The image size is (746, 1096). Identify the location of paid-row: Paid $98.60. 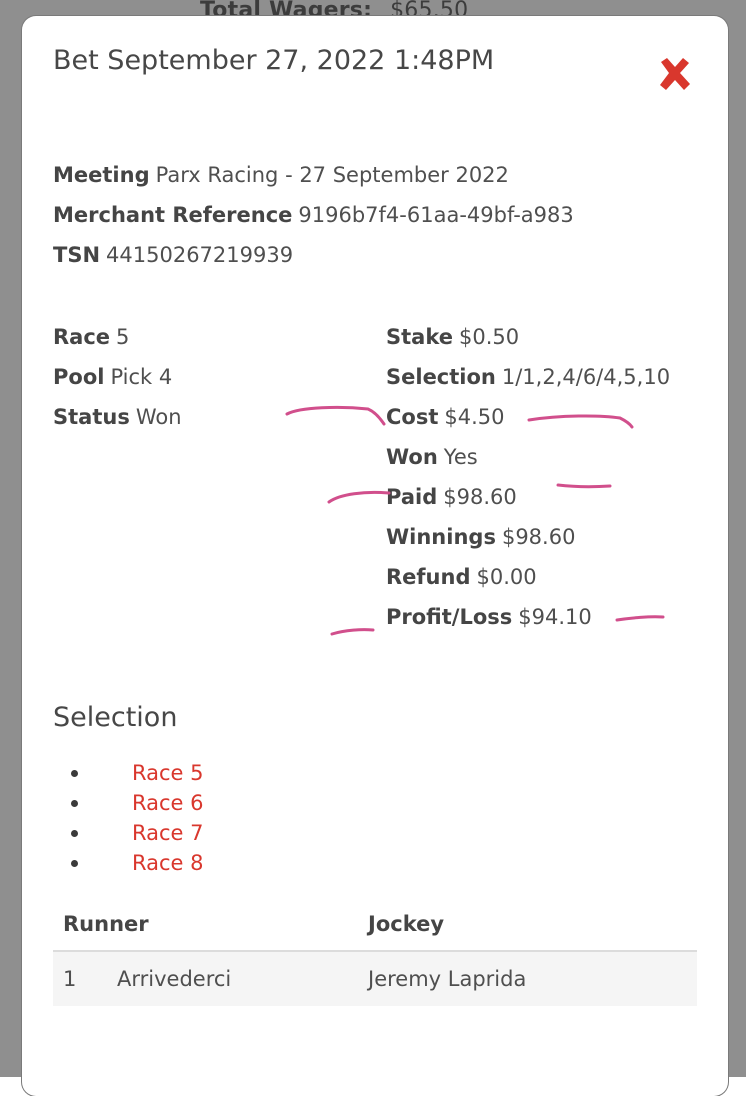
(451, 497).